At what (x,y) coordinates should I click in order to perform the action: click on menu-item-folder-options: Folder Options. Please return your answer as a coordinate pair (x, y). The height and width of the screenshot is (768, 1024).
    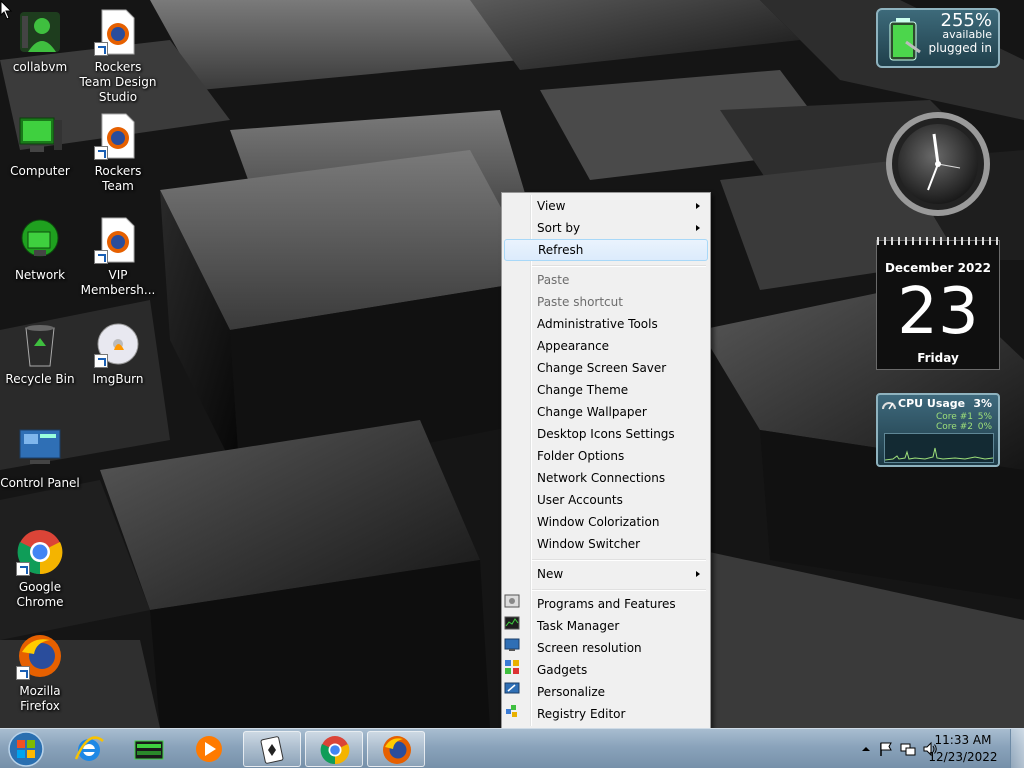
    Looking at the image, I should click on (606, 456).